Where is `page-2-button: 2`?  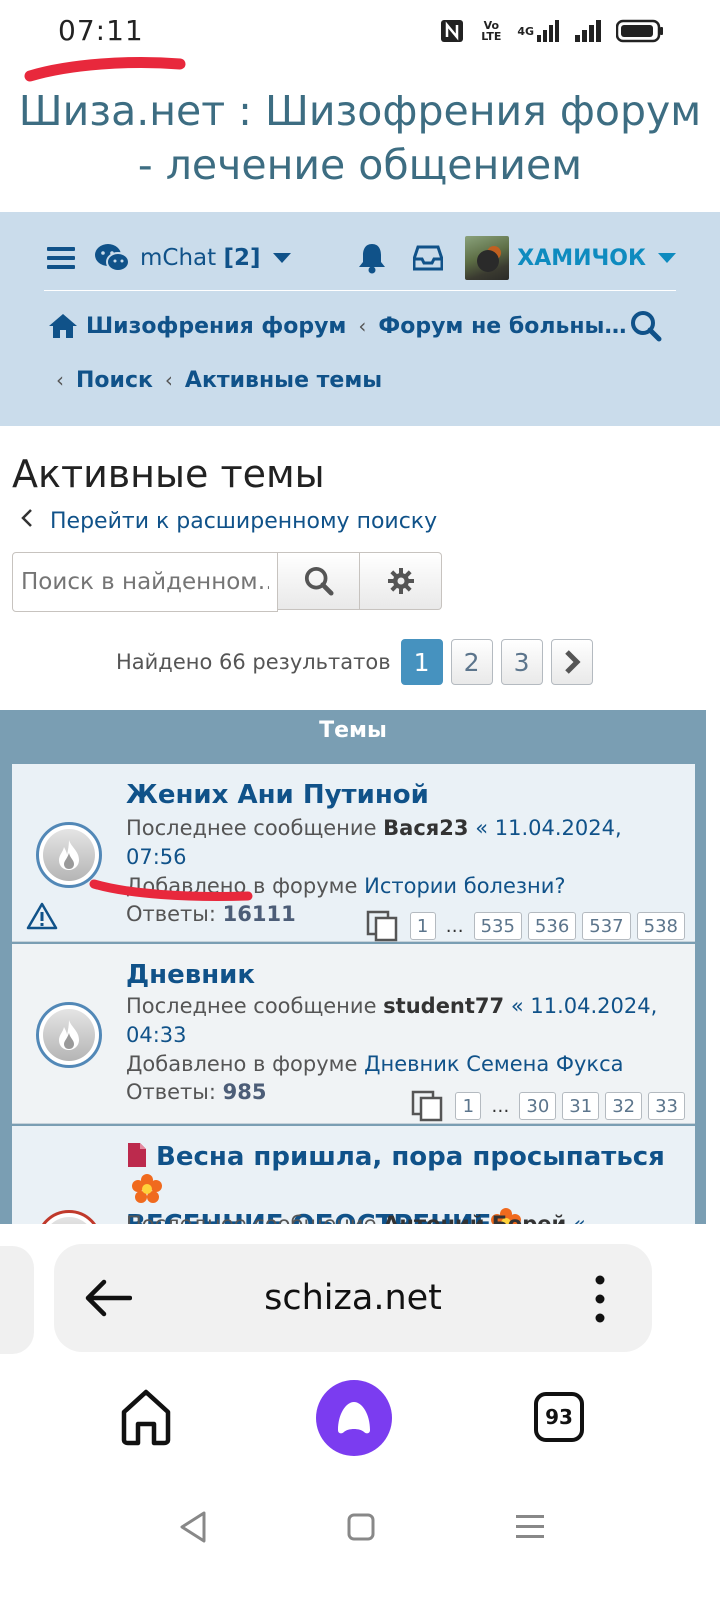 page-2-button: 2 is located at coordinates (471, 662).